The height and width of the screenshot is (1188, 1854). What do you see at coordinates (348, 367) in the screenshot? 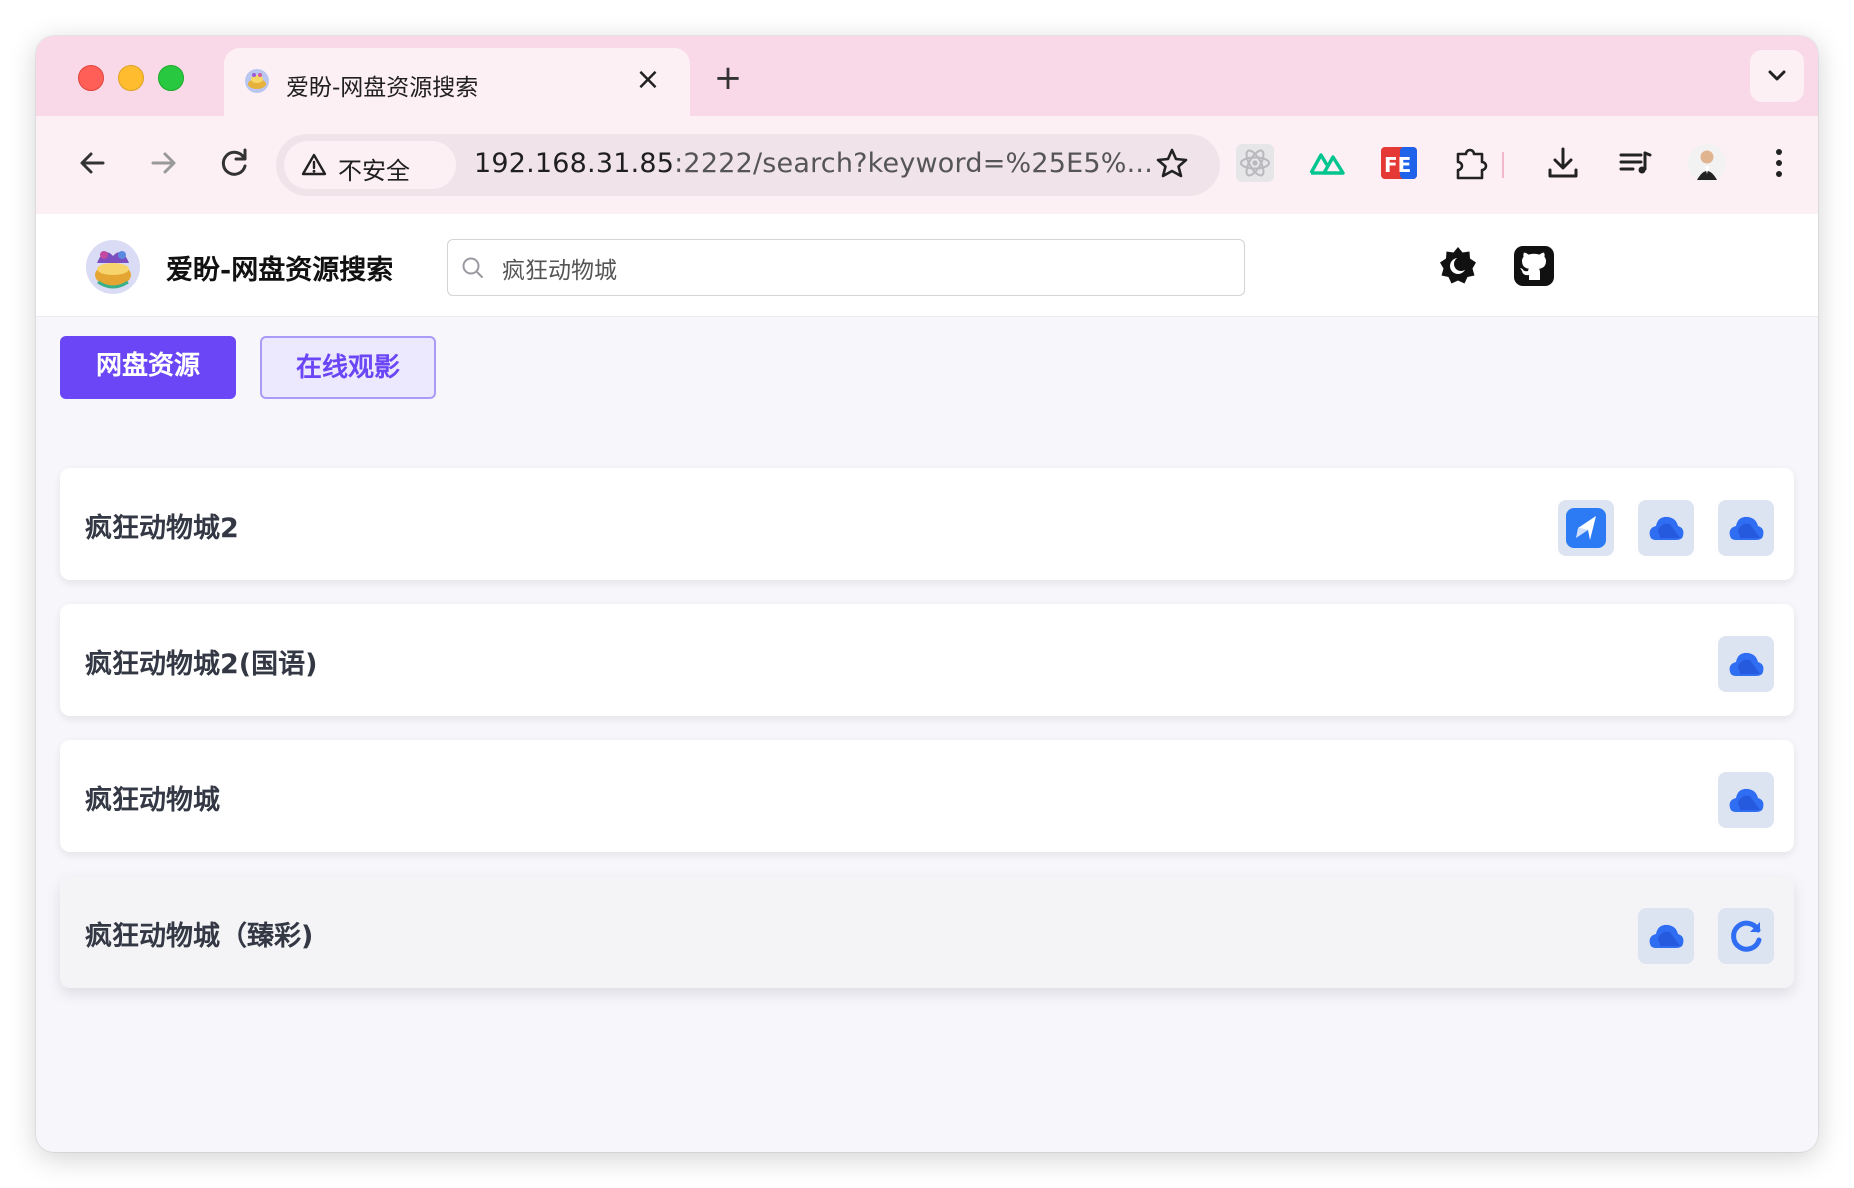
I see `tab-online-viewing: 在线观影` at bounding box center [348, 367].